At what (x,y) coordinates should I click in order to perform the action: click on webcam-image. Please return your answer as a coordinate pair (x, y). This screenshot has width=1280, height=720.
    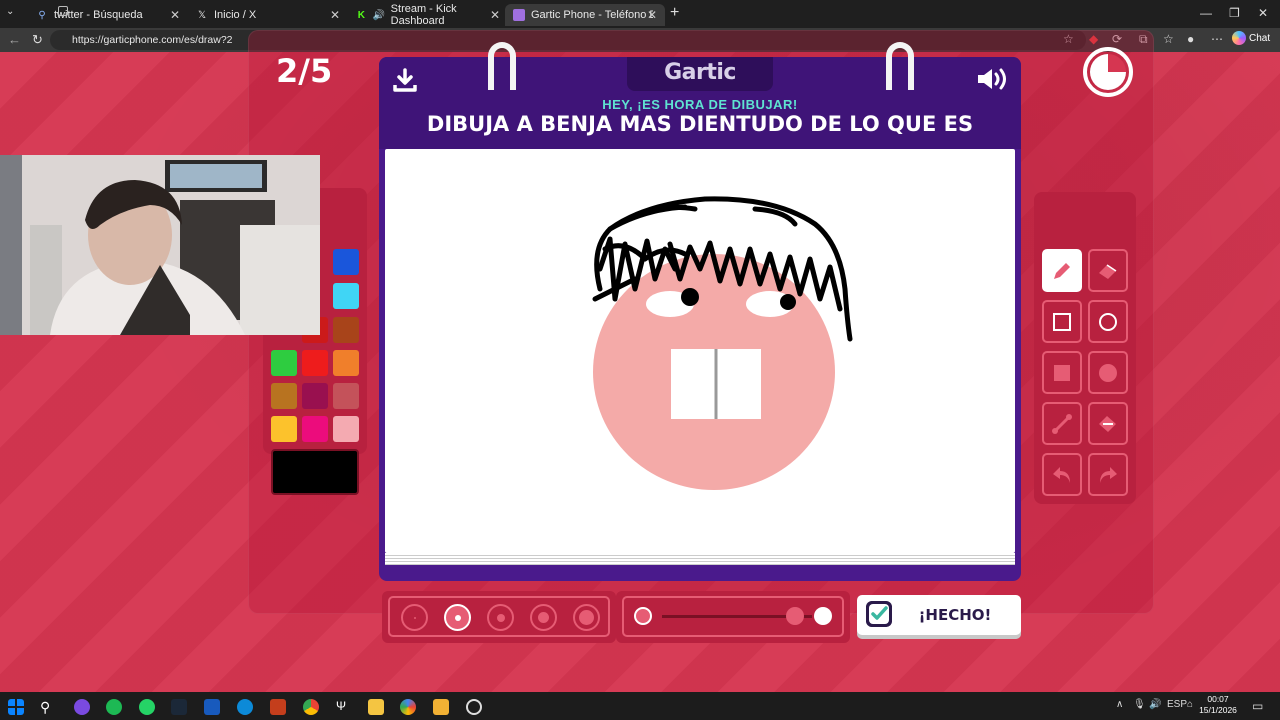
    Looking at the image, I should click on (160, 245).